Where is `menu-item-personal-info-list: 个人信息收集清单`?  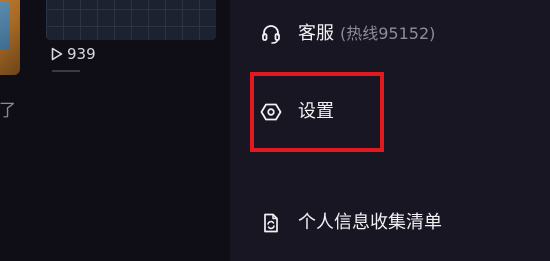
menu-item-personal-info-list: 个人信息收集清单 is located at coordinates (351, 223).